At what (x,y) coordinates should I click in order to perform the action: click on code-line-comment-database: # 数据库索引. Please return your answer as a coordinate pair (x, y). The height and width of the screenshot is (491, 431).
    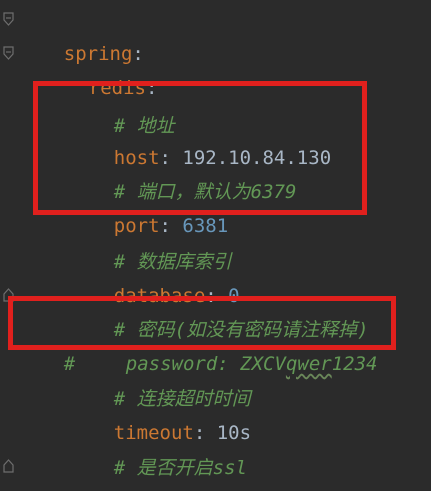
    Looking at the image, I should click on (150, 242).